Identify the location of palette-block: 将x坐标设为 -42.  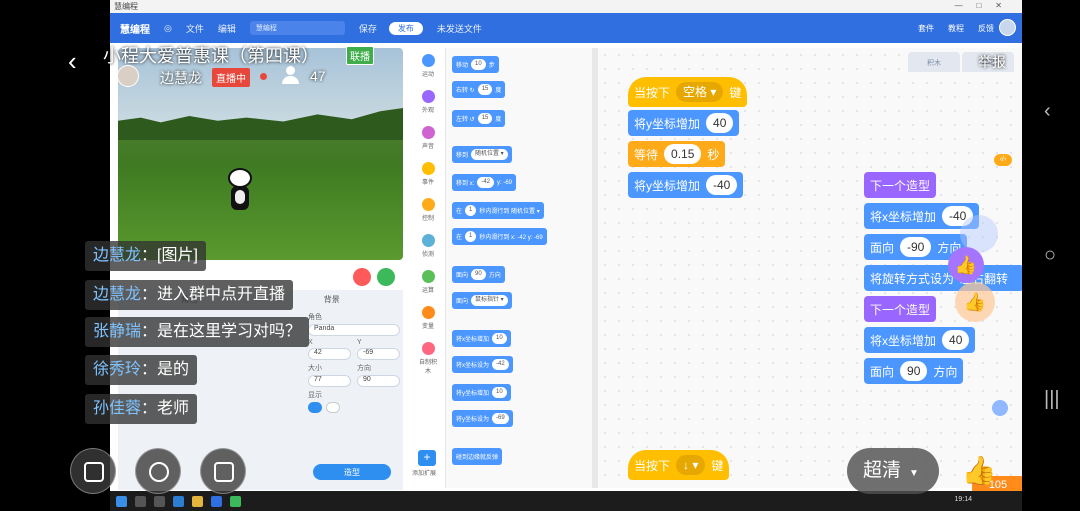
(482, 364).